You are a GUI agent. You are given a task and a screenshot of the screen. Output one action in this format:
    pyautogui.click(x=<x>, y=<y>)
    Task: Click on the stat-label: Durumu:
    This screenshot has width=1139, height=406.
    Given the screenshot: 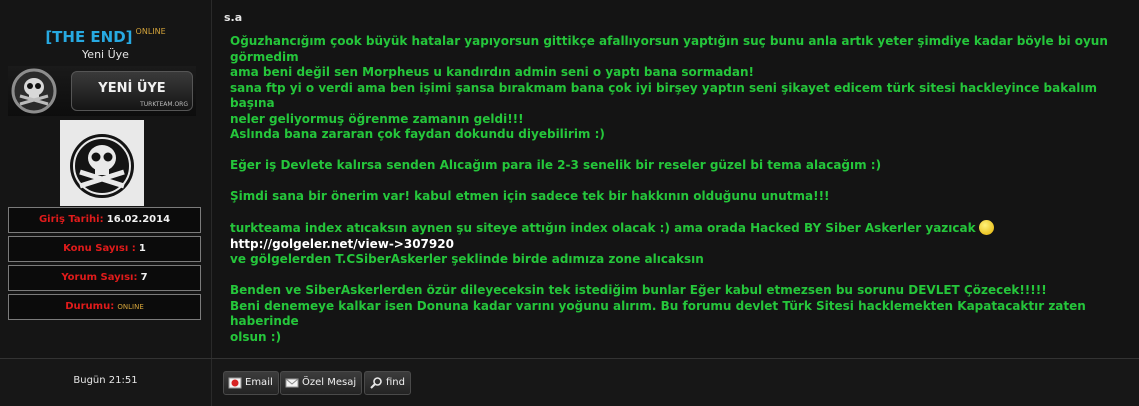 What is the action you would take?
    pyautogui.click(x=90, y=306)
    